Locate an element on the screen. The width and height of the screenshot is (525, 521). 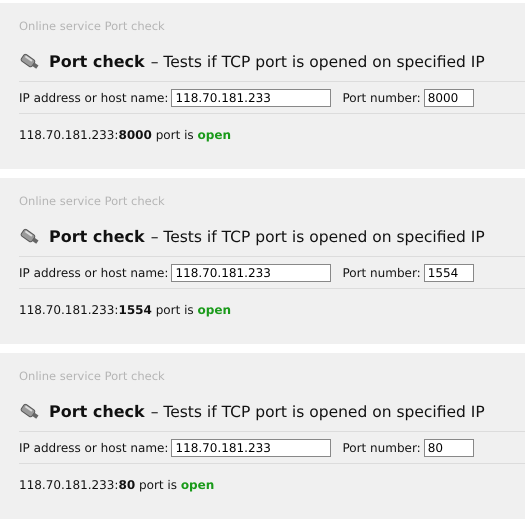
port-input-field: 1554 is located at coordinates (449, 273).